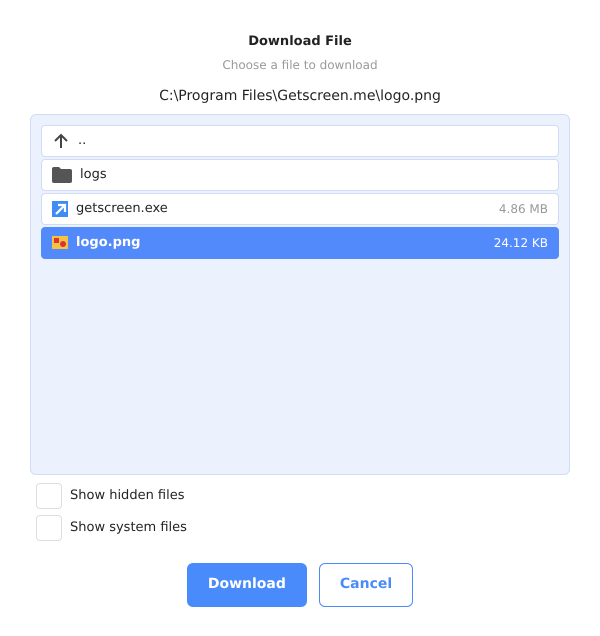 Image resolution: width=600 pixels, height=636 pixels. I want to click on file-size: 24.12 KB, so click(521, 243).